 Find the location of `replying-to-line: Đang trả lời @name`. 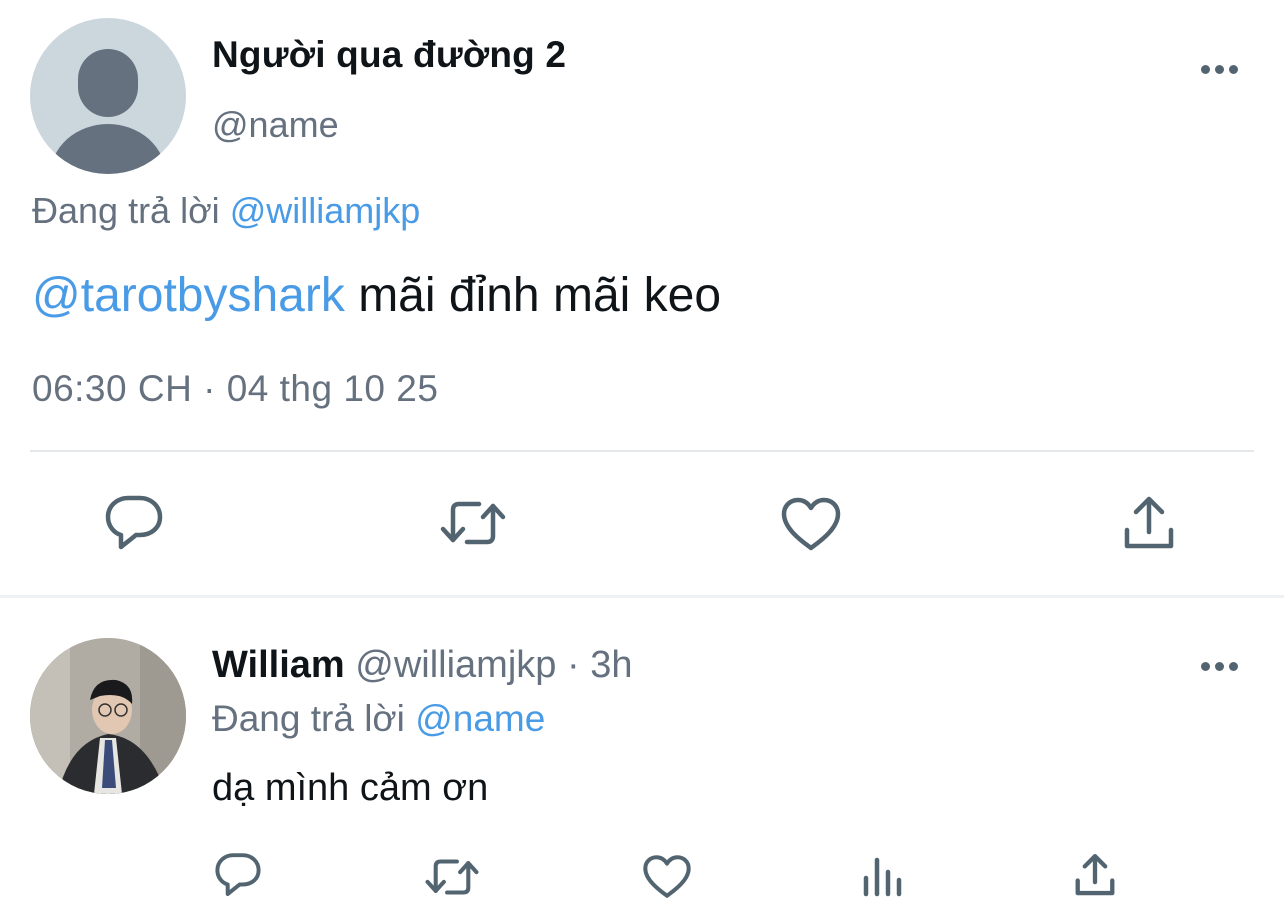

replying-to-line: Đang trả lời @name is located at coordinates (378, 719).